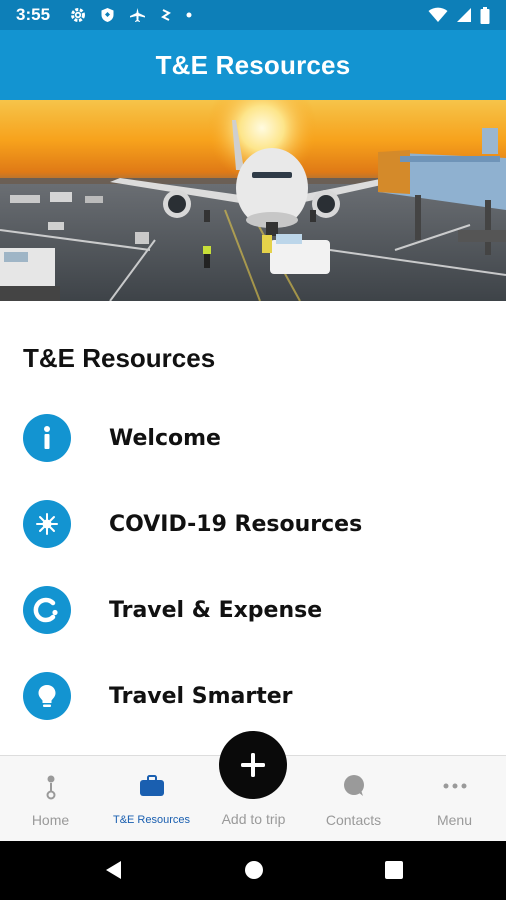  Describe the element at coordinates (353, 799) in the screenshot. I see `nav-contacts: Contacts` at that location.